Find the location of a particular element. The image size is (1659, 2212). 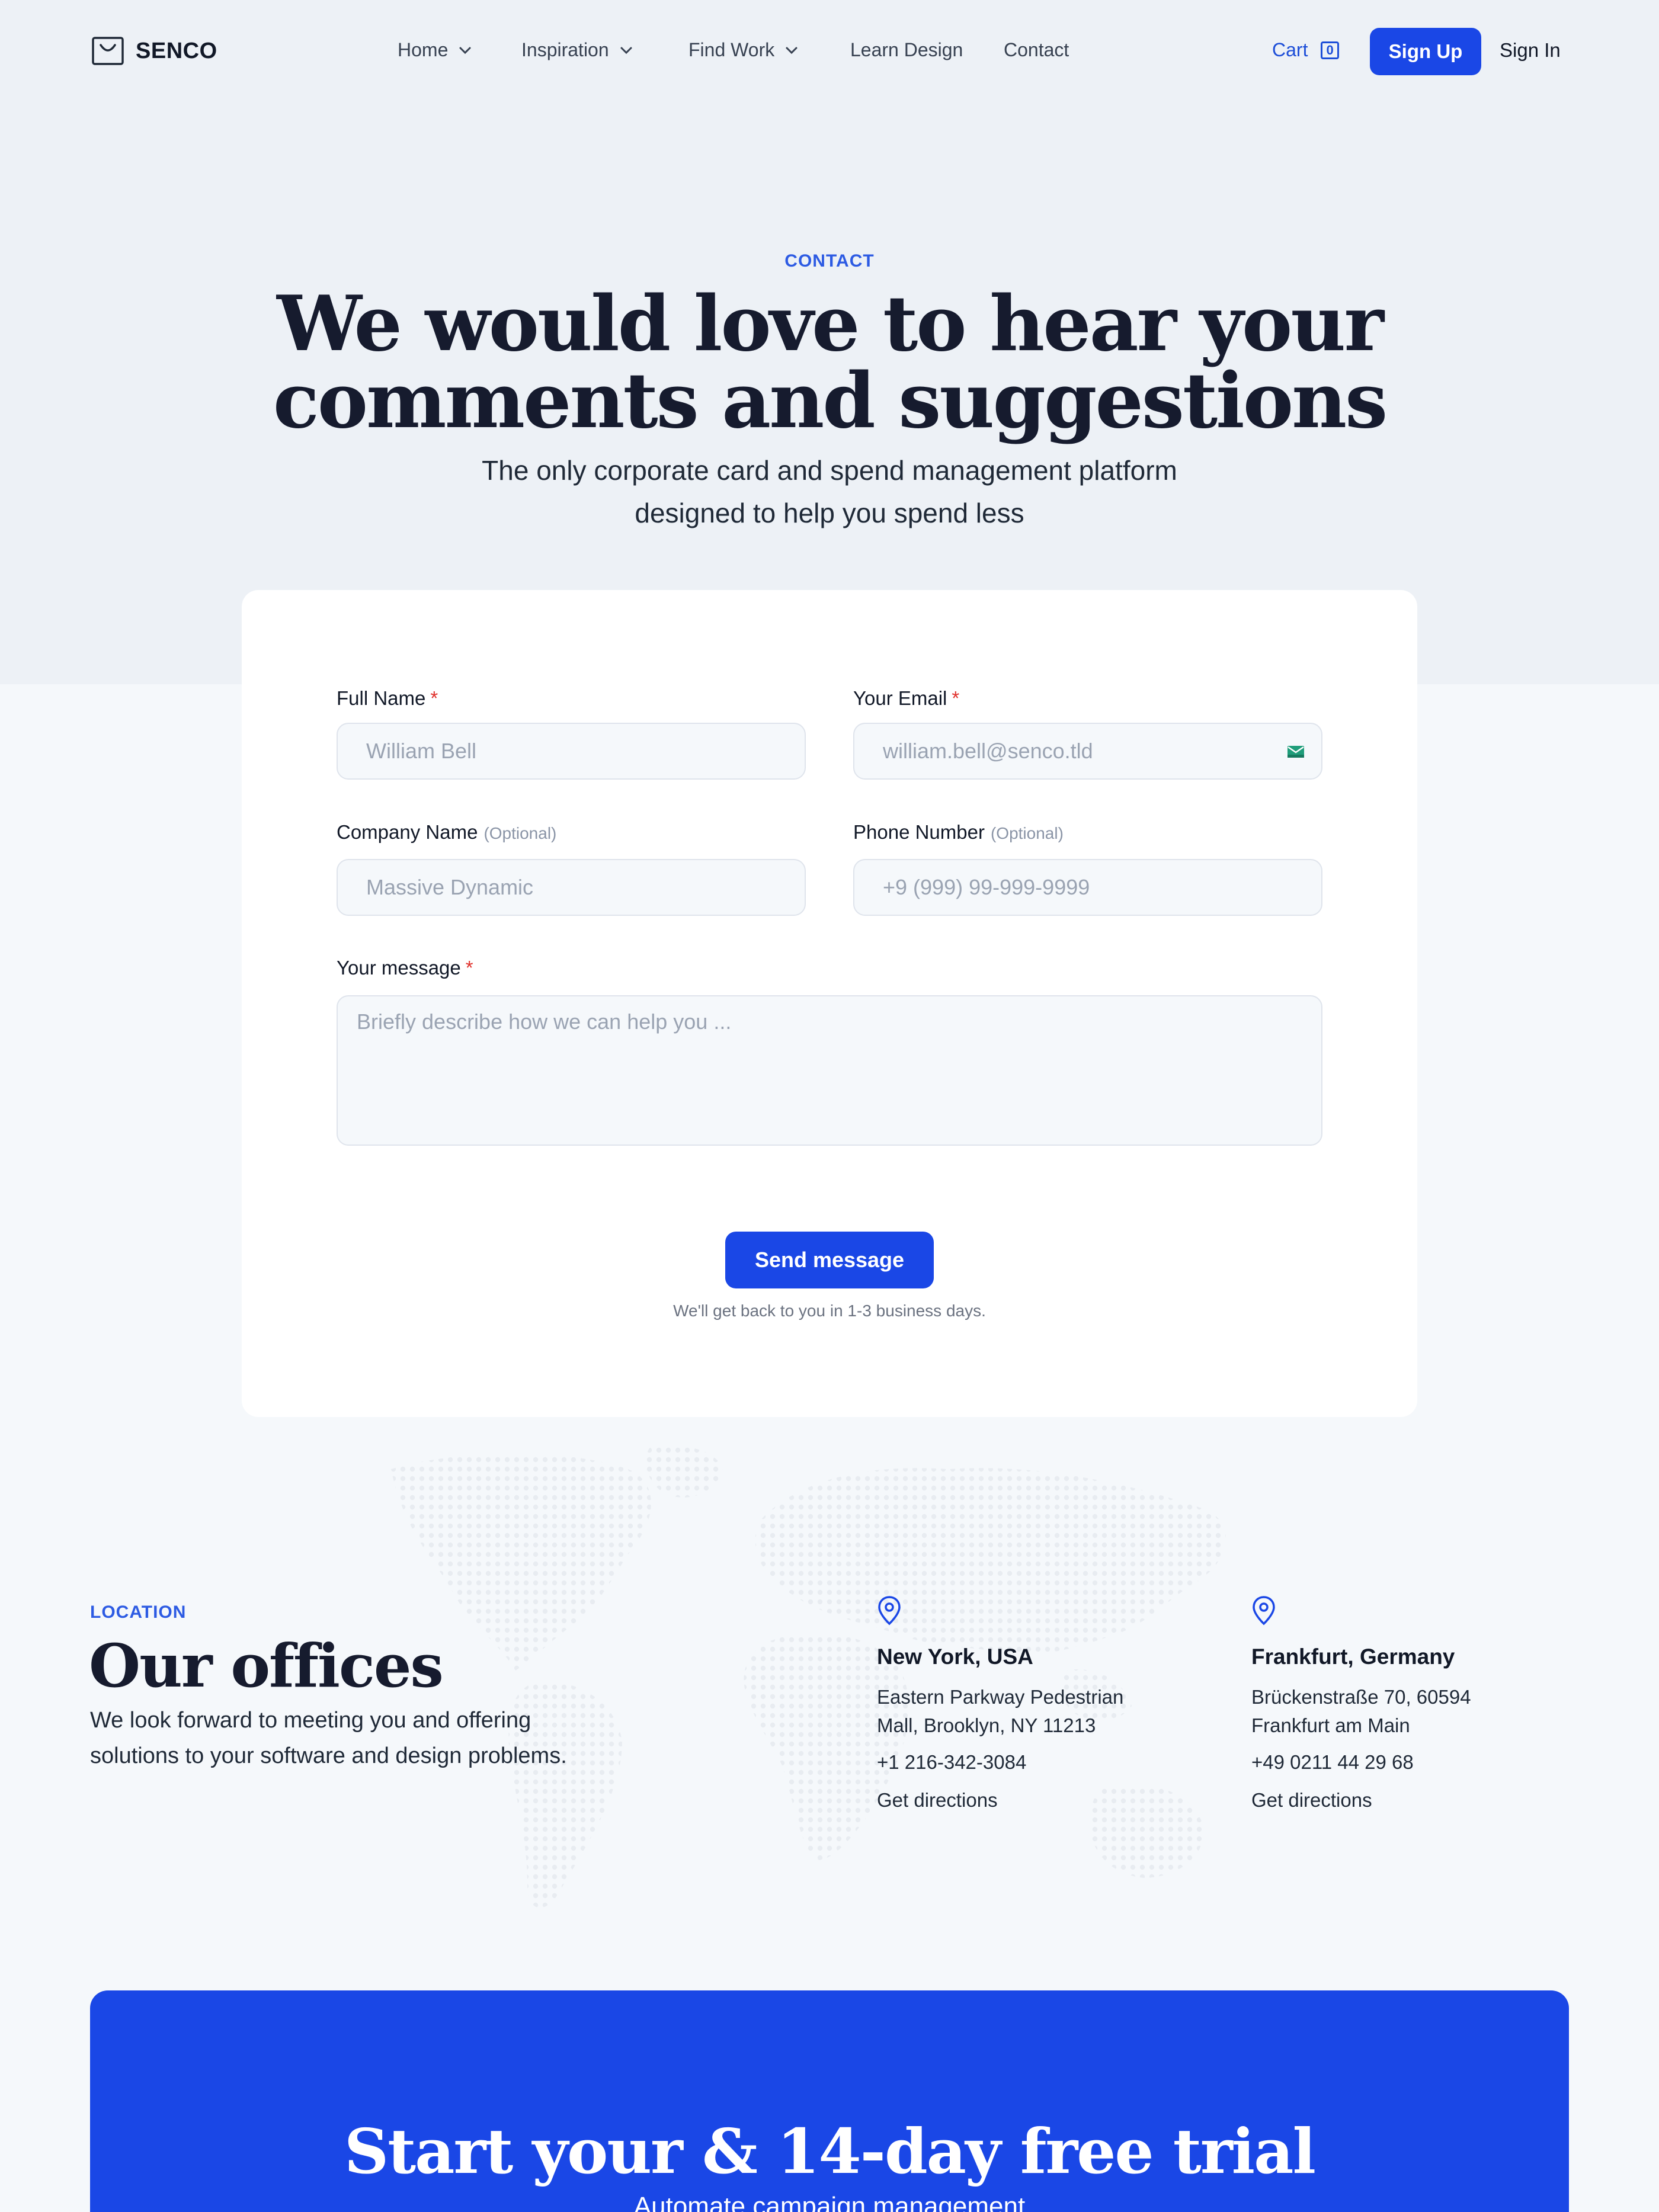

shopping-bag-icon is located at coordinates (108, 51).